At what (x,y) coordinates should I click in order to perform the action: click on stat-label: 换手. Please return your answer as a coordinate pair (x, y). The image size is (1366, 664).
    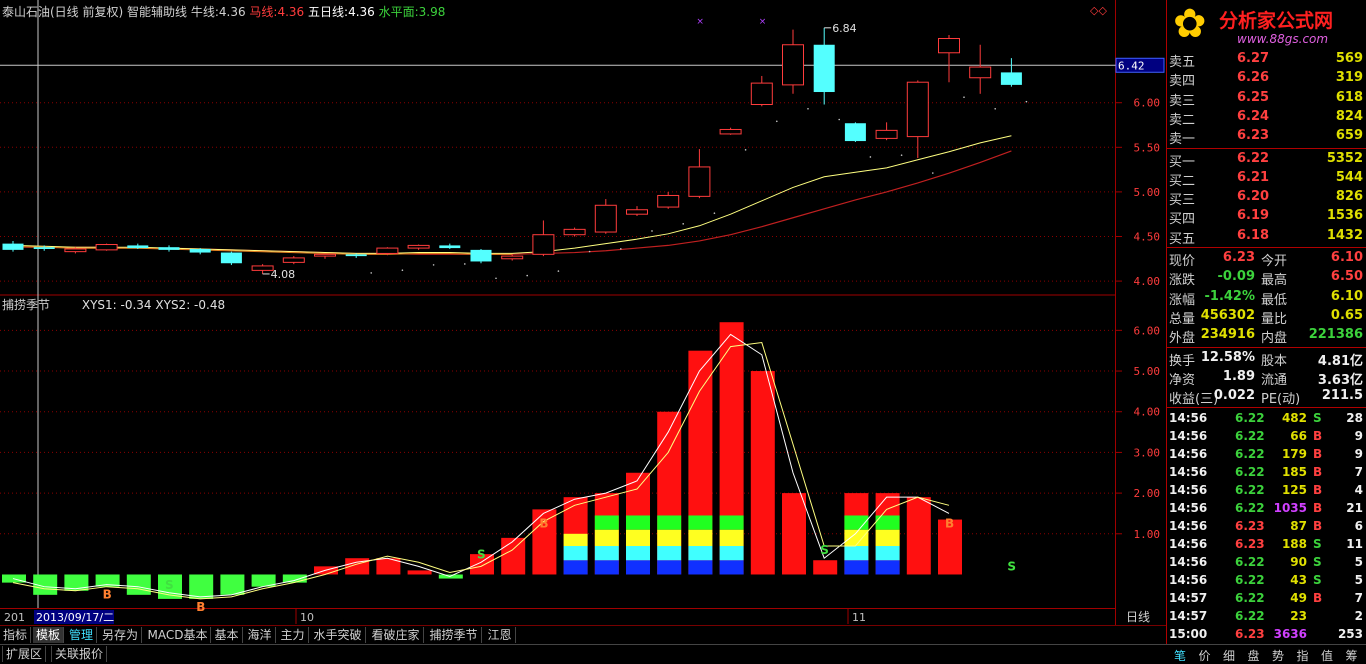
    Looking at the image, I should click on (1182, 361).